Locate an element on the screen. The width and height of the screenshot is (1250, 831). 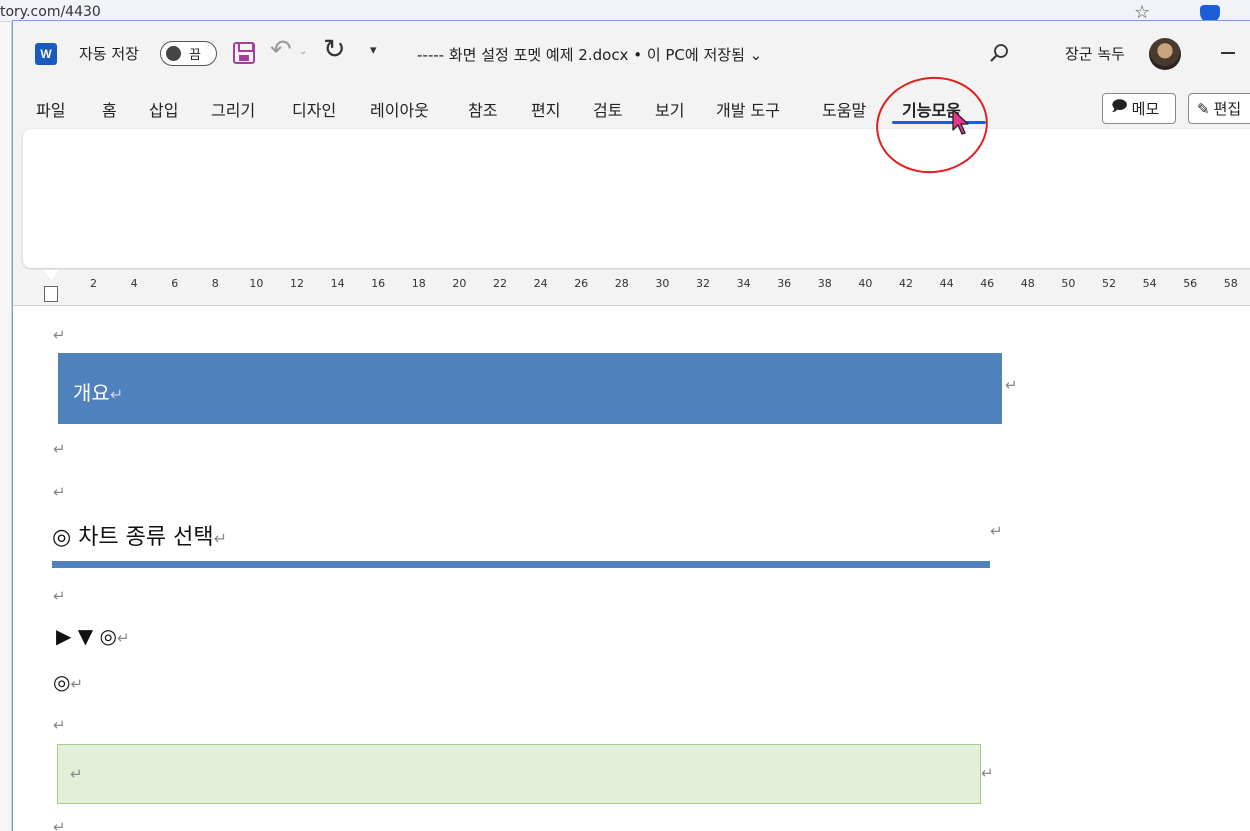
browser-url: tory.com/4430 is located at coordinates (50, 12).